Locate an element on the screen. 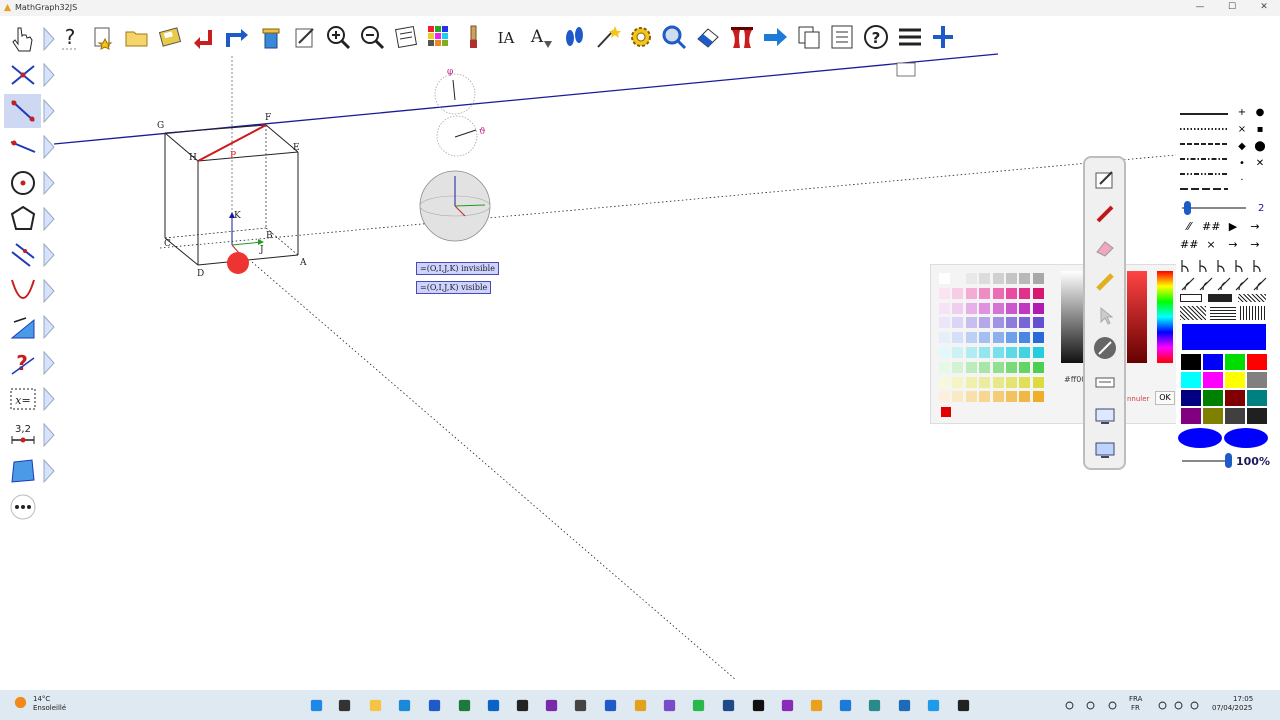 The width and height of the screenshot is (1280, 720). point-style-option: ✕ is located at coordinates (1260, 163).